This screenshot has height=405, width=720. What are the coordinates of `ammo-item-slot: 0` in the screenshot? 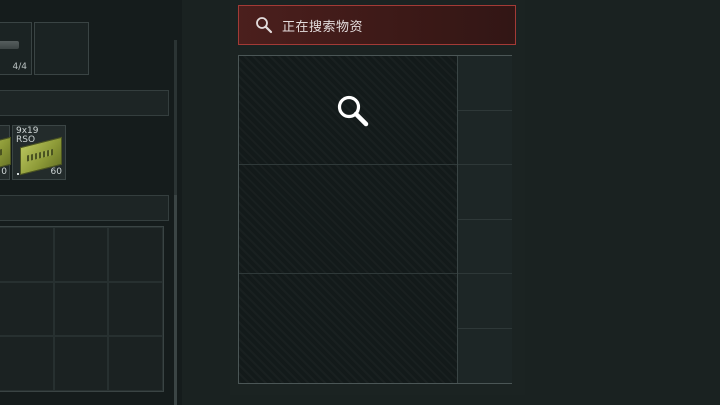 It's located at (5, 152).